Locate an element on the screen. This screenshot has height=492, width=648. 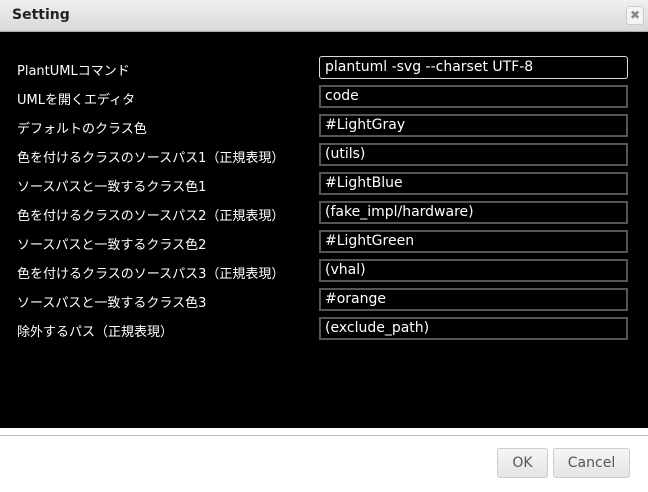
dialog-title: Setting is located at coordinates (41, 15).